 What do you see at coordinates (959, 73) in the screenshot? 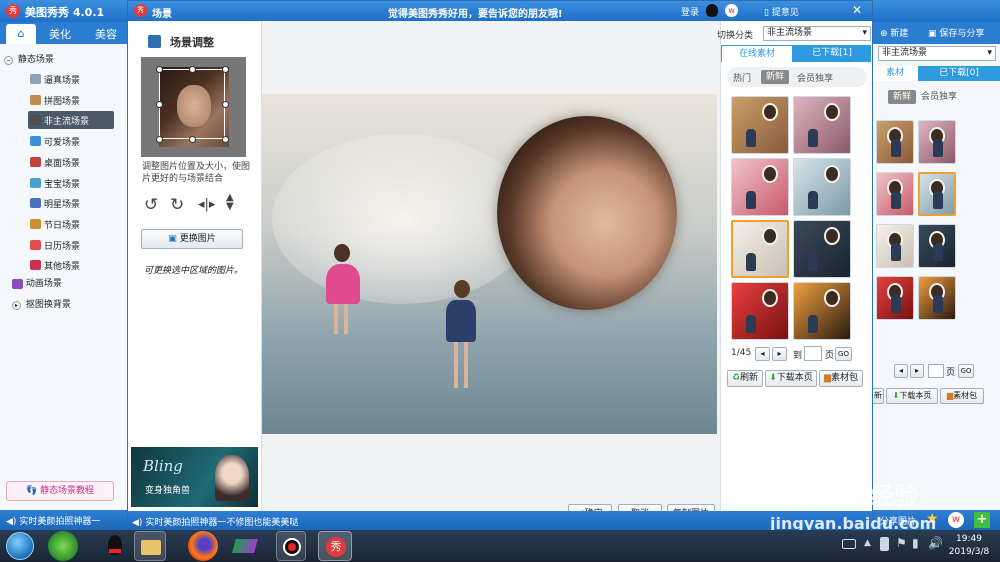
I see `main-tab-downloaded: 已下载[0]` at bounding box center [959, 73].